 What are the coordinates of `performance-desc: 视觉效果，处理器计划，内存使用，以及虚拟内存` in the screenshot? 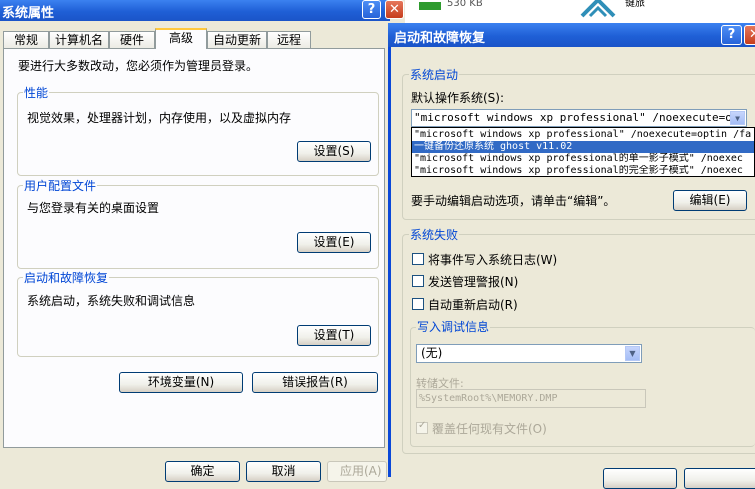 It's located at (159, 118).